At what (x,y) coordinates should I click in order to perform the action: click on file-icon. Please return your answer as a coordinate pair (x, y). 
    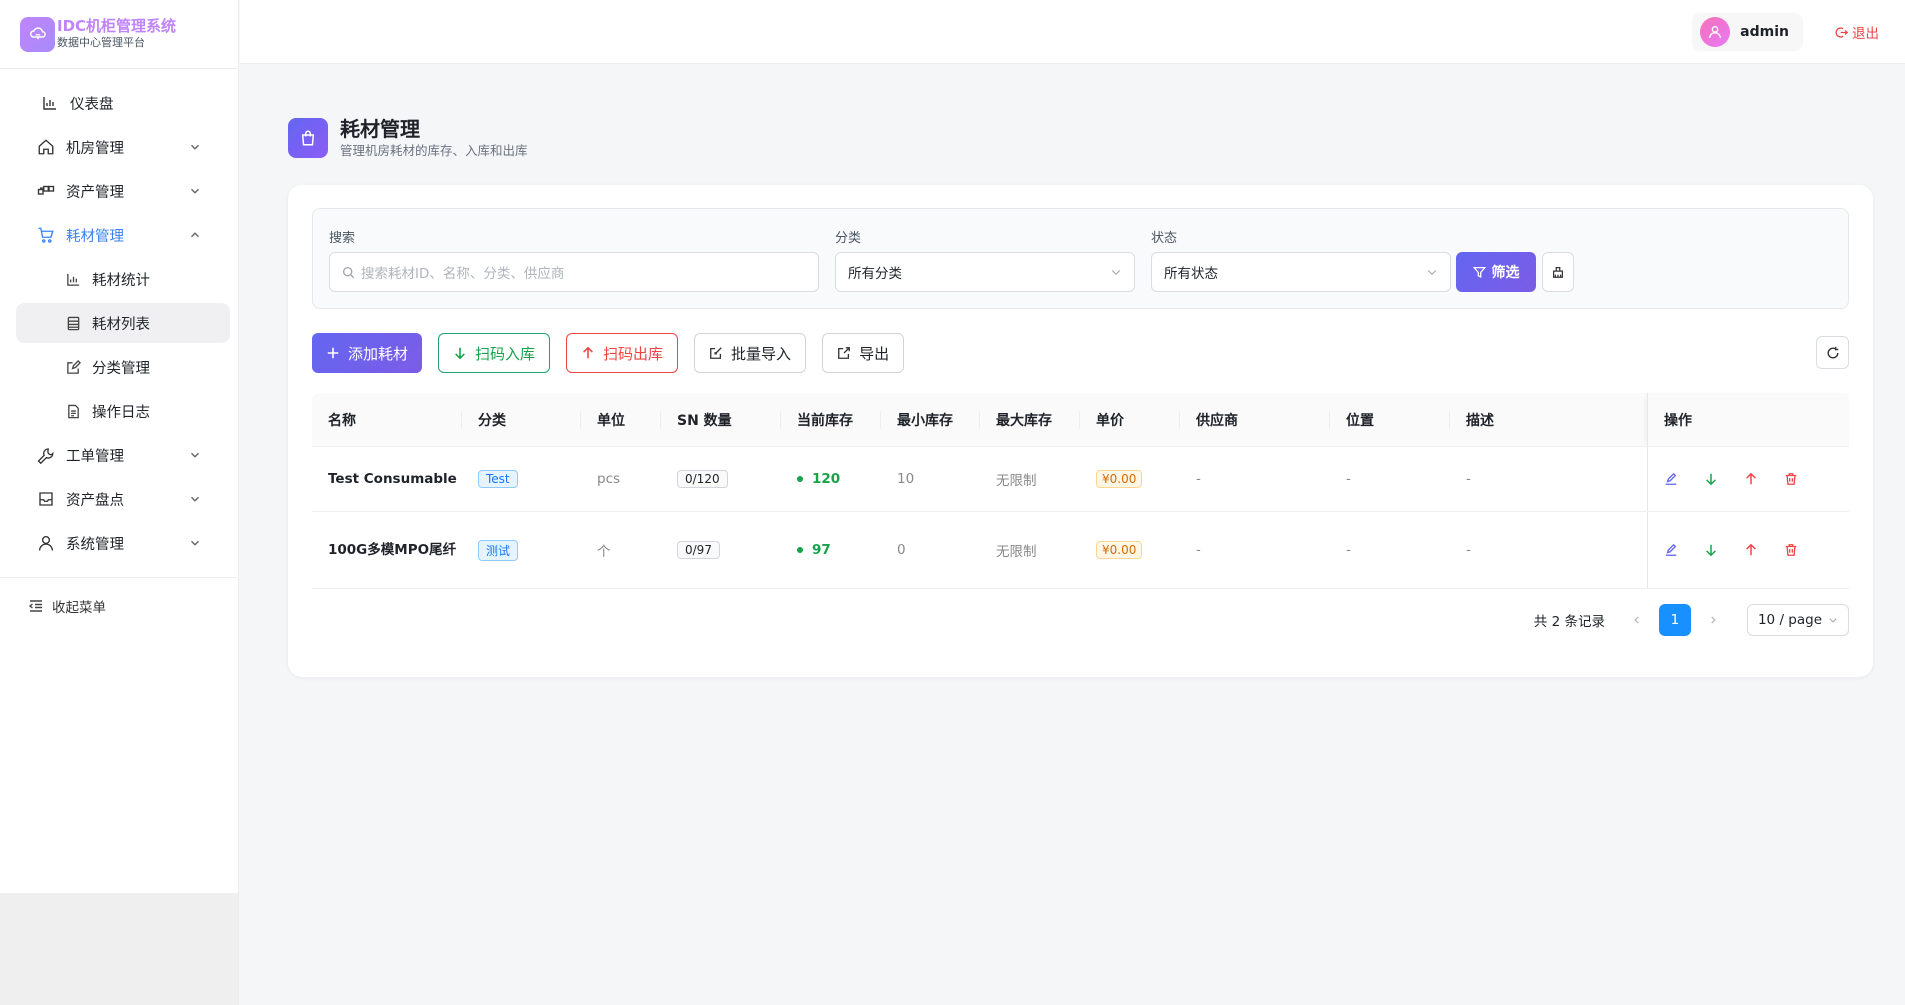
    Looking at the image, I should click on (73, 411).